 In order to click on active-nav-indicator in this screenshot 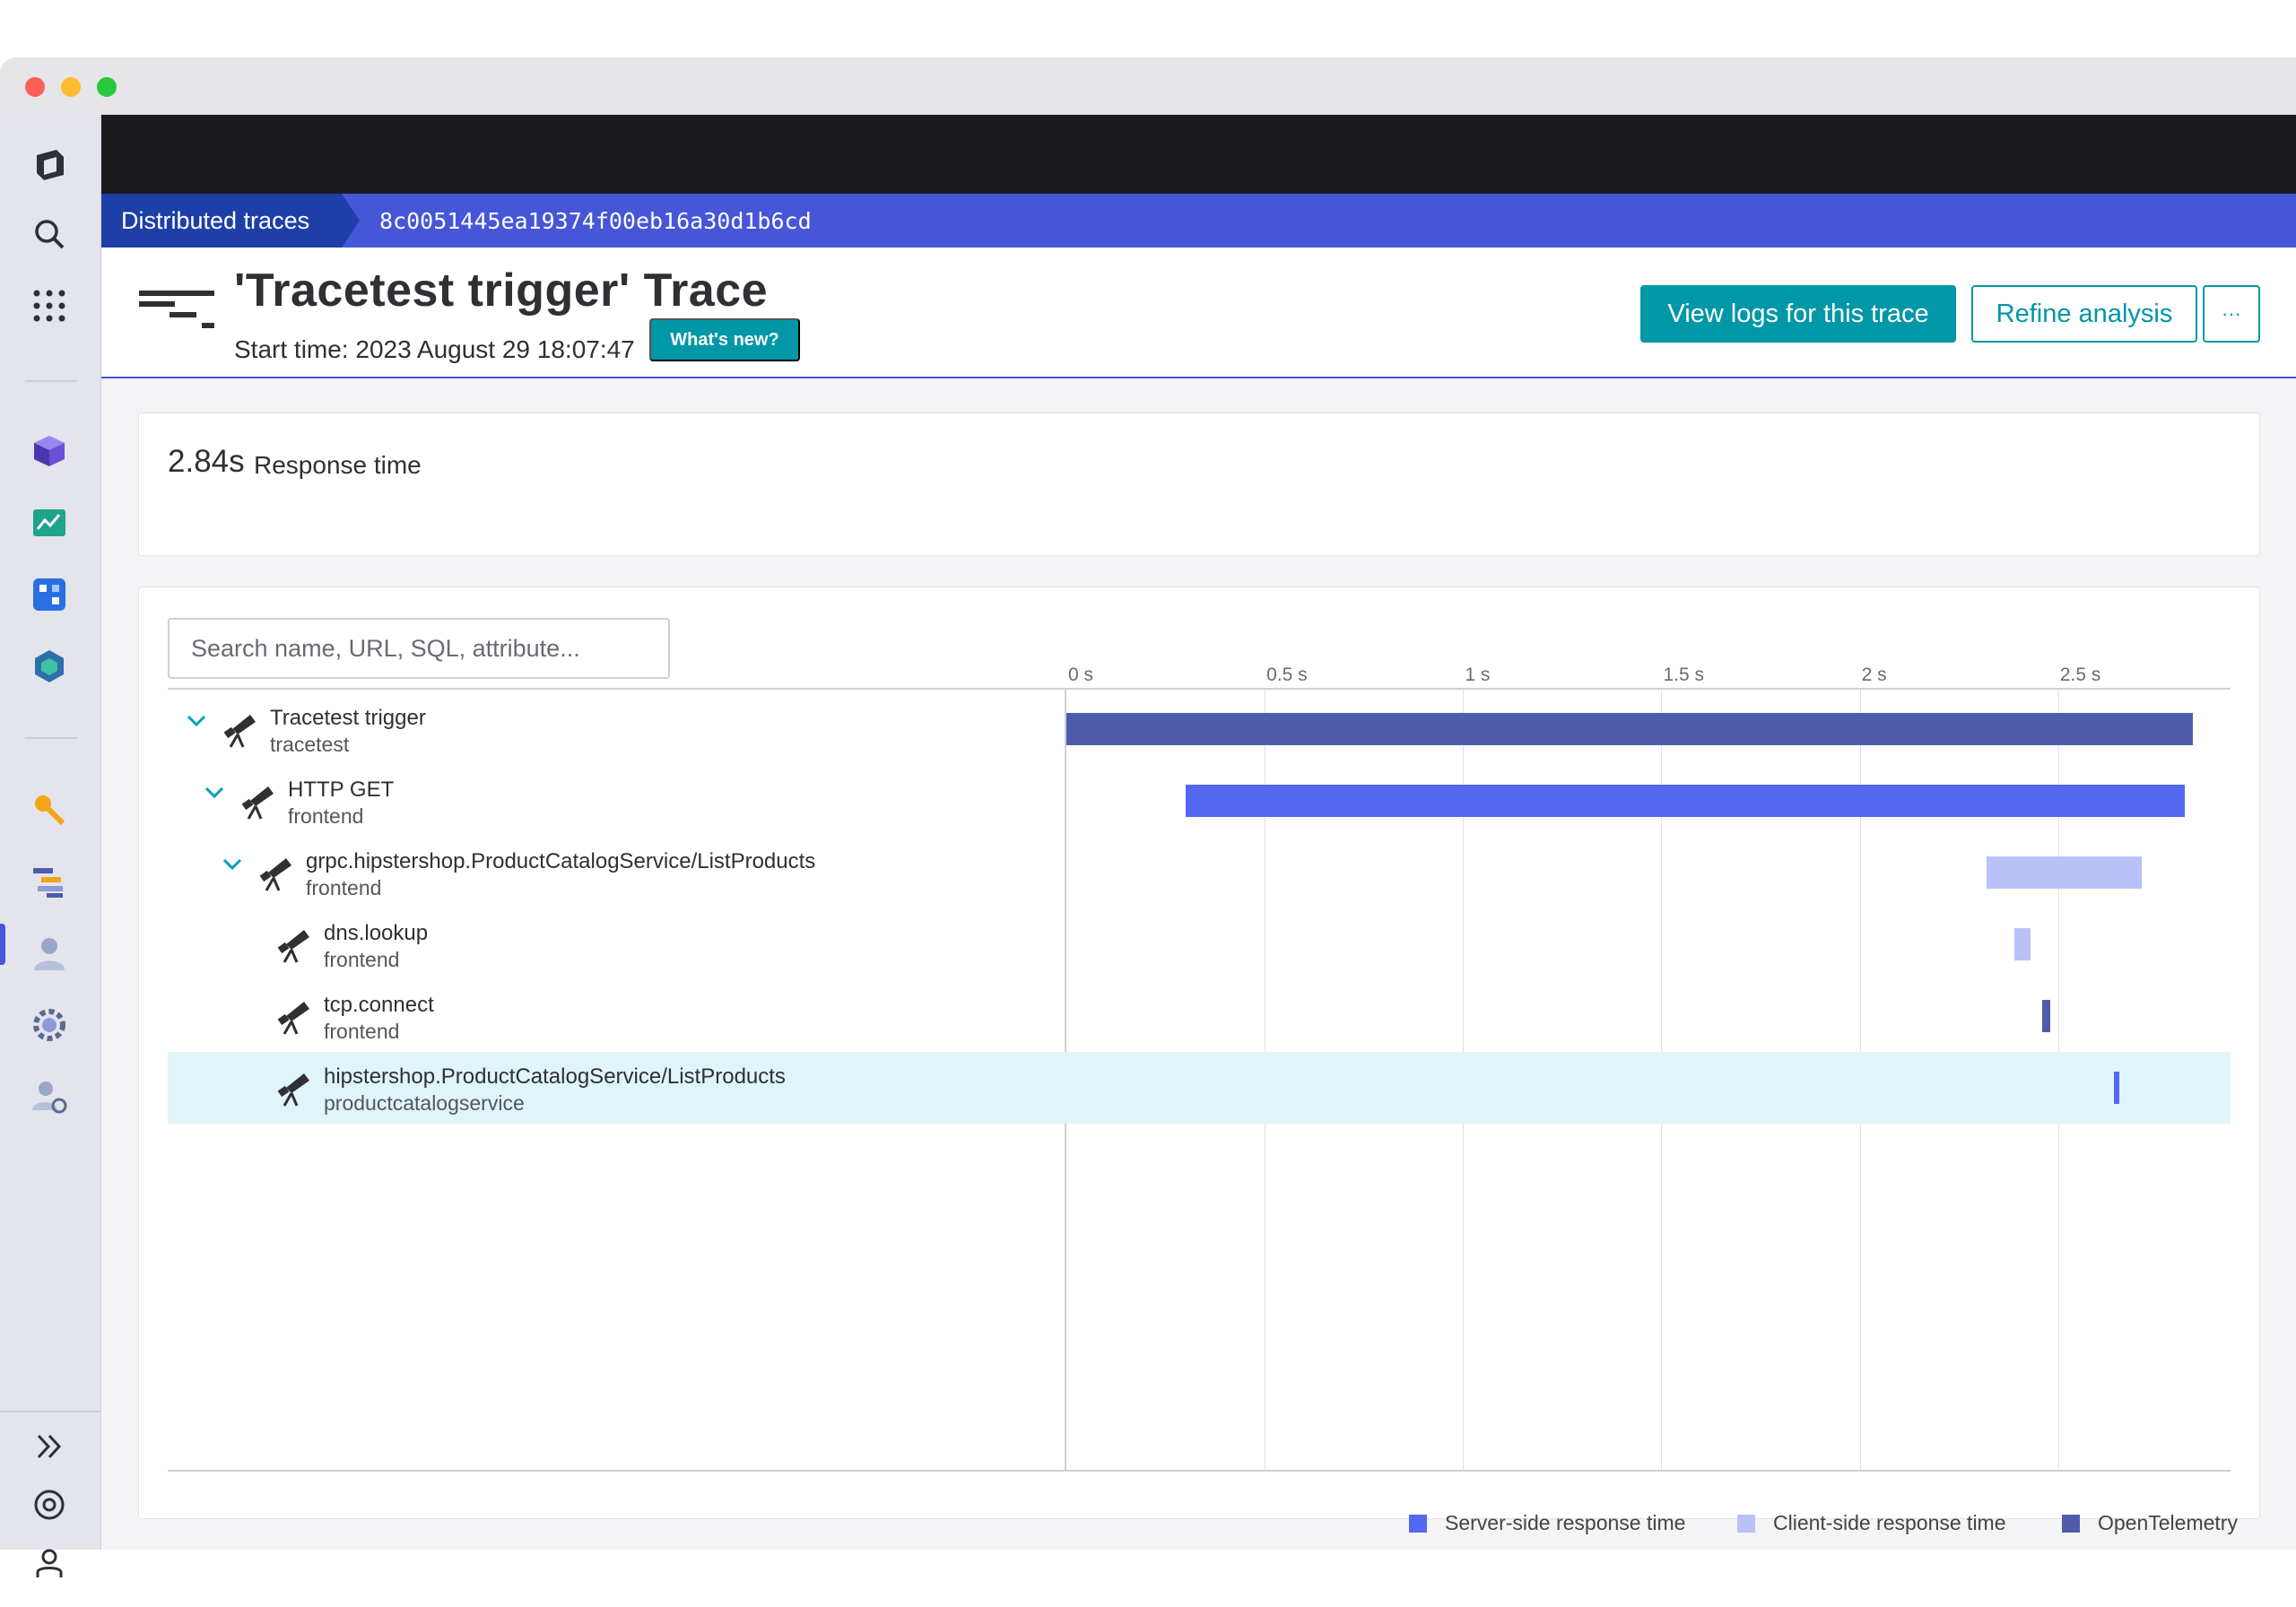, I will do `click(2, 944)`.